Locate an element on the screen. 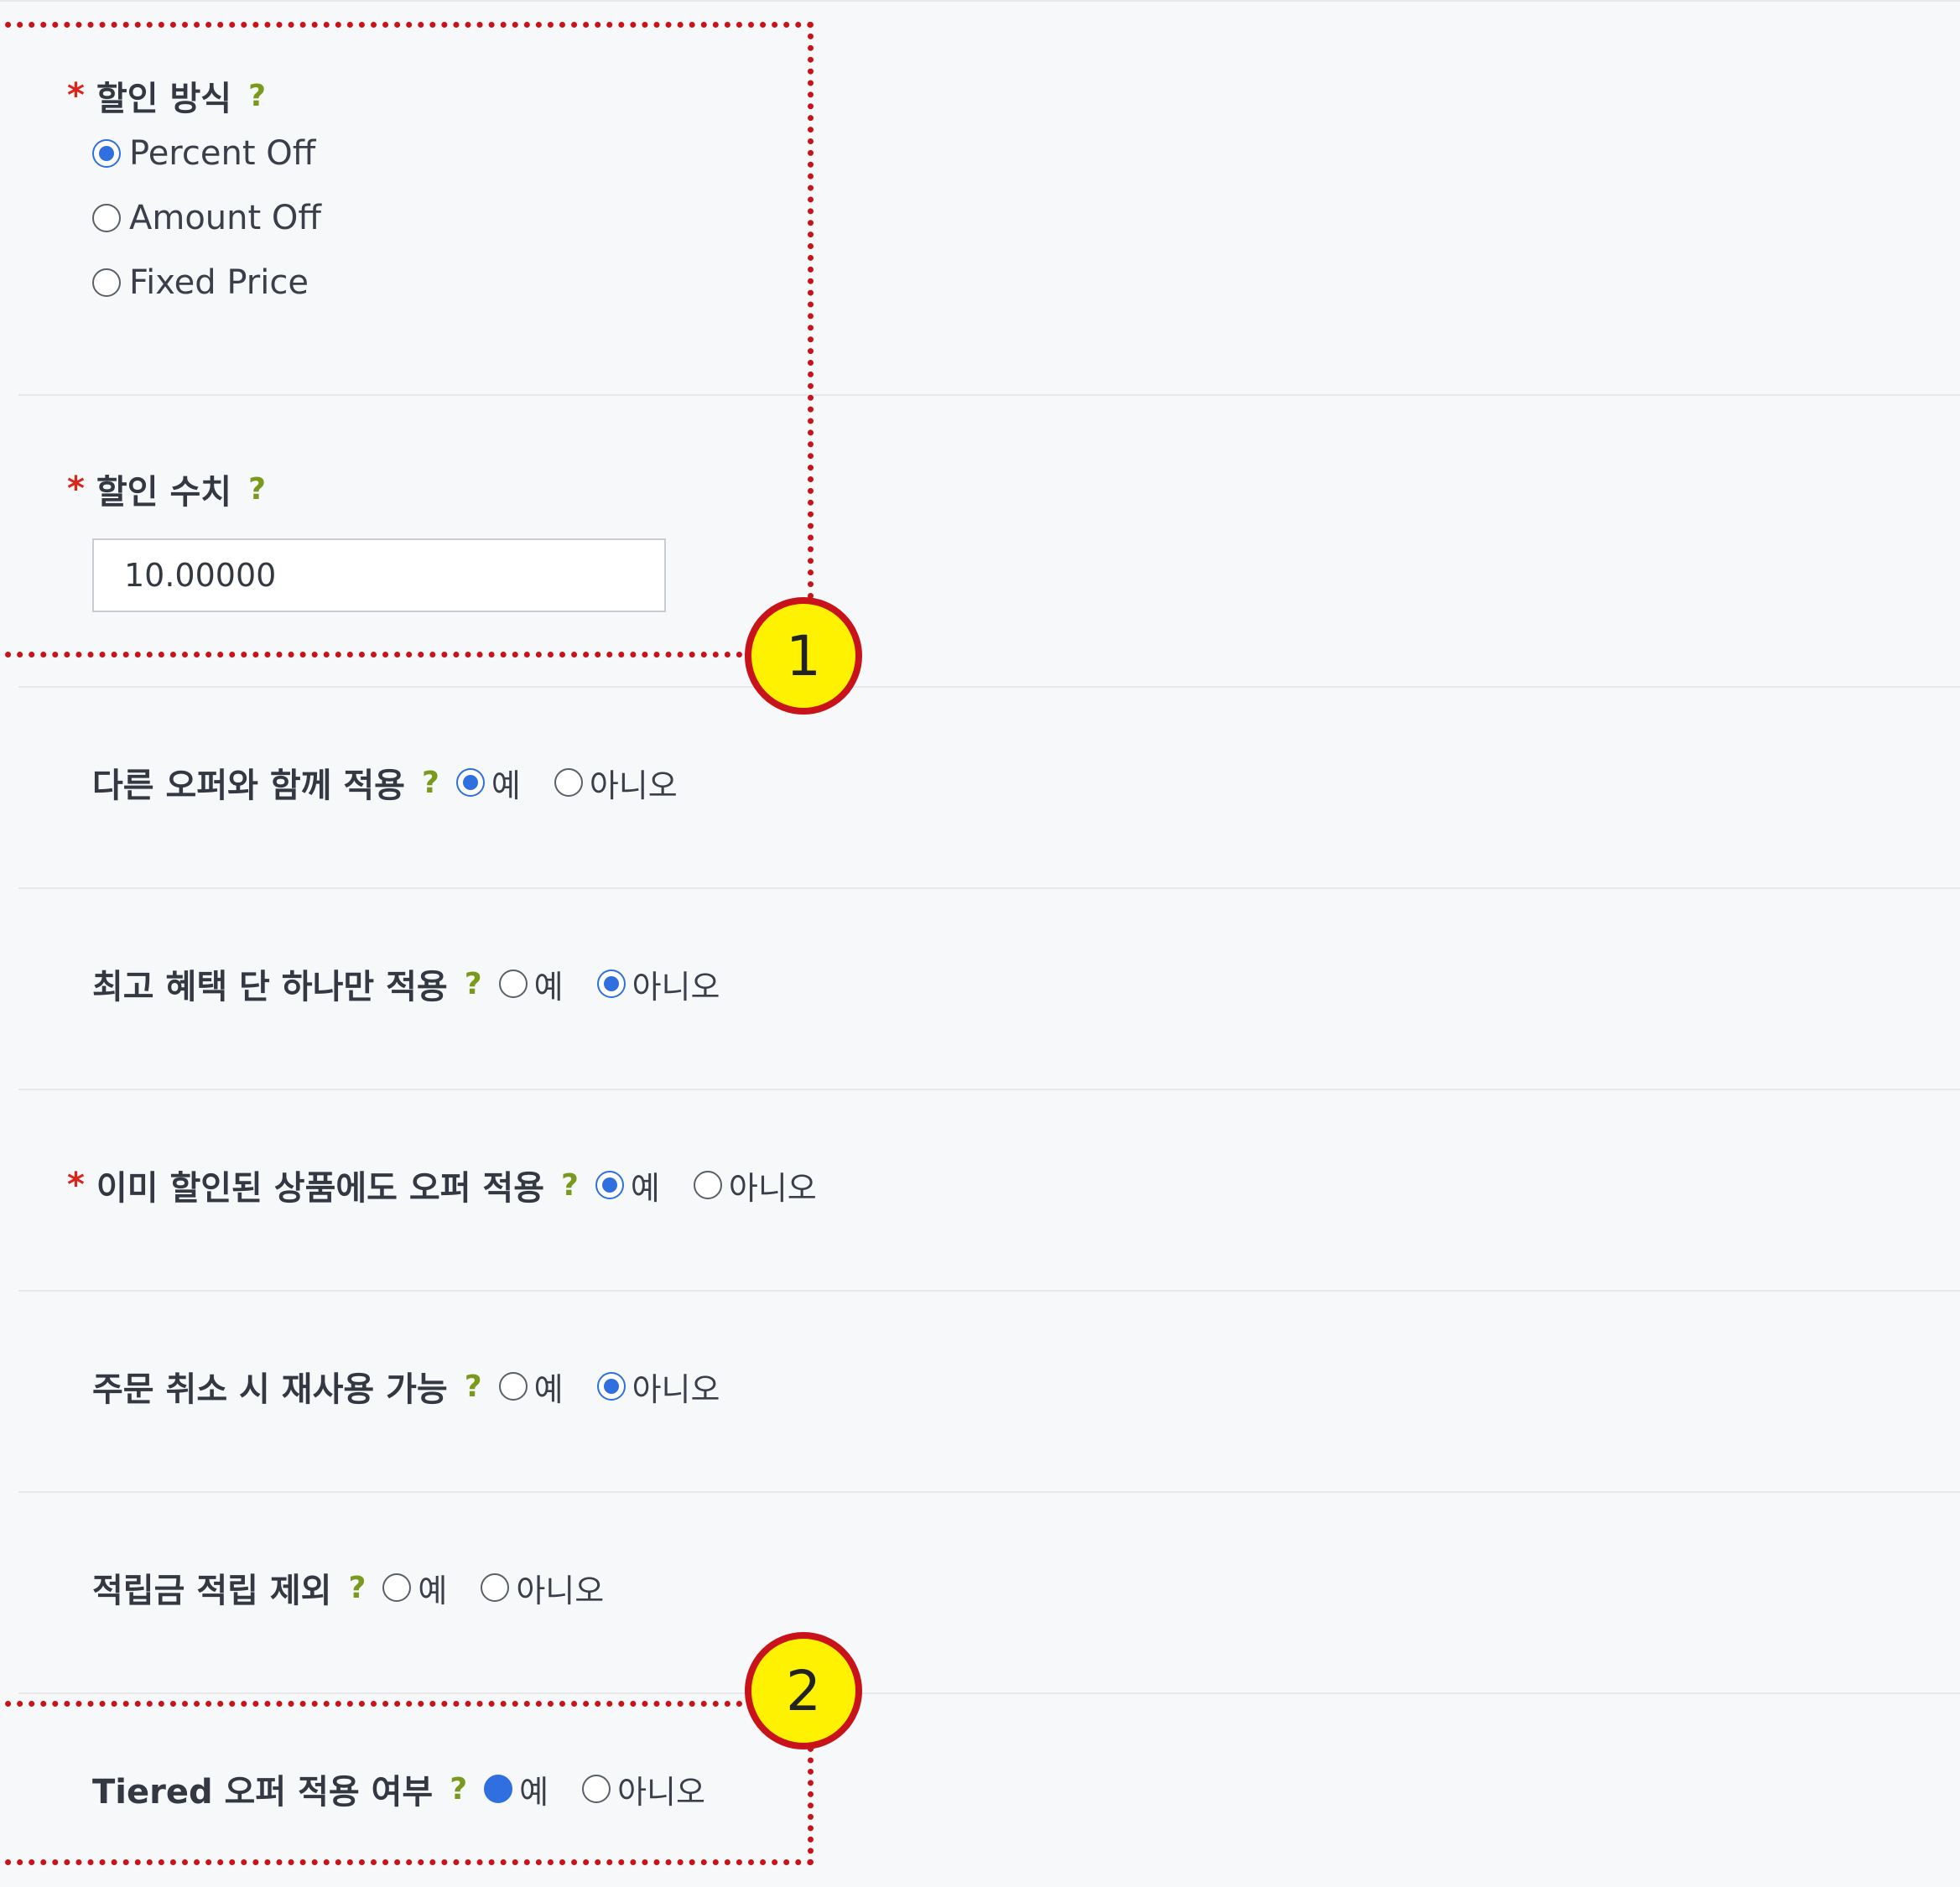 This screenshot has width=1960, height=1887. setting-exclude-points: 적립금 적립 제외 ? 예 아니오 is located at coordinates (364, 1588).